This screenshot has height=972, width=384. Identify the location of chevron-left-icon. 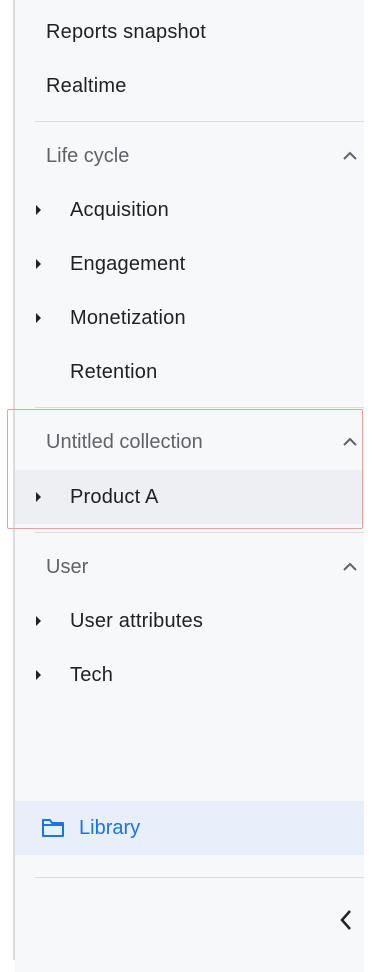
(345, 920).